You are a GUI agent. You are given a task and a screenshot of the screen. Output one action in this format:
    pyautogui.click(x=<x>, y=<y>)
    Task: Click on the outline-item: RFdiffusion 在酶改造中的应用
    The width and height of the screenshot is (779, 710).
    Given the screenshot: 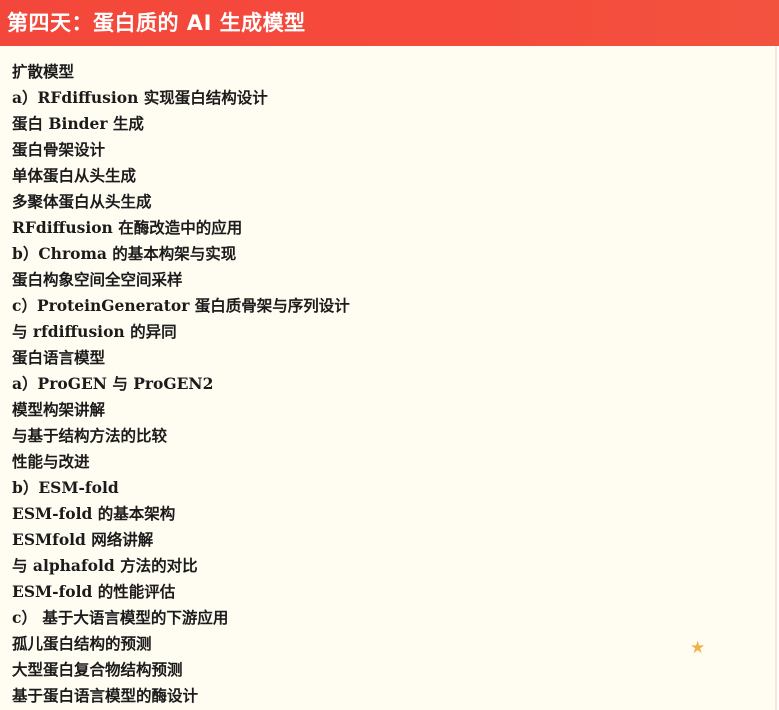 What is the action you would take?
    pyautogui.click(x=127, y=227)
    